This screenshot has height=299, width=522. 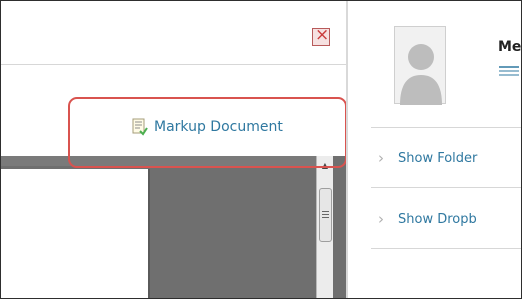 What do you see at coordinates (437, 219) in the screenshot?
I see `show-dropbox-label: Show Dropb` at bounding box center [437, 219].